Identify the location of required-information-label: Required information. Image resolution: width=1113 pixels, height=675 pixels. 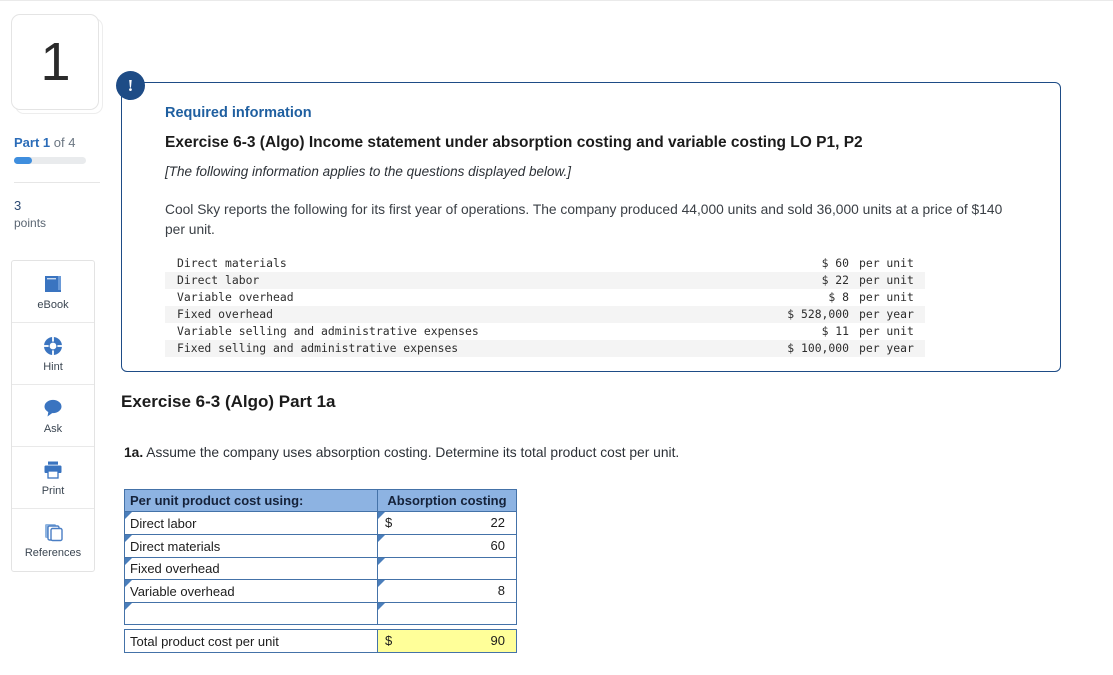
(238, 113).